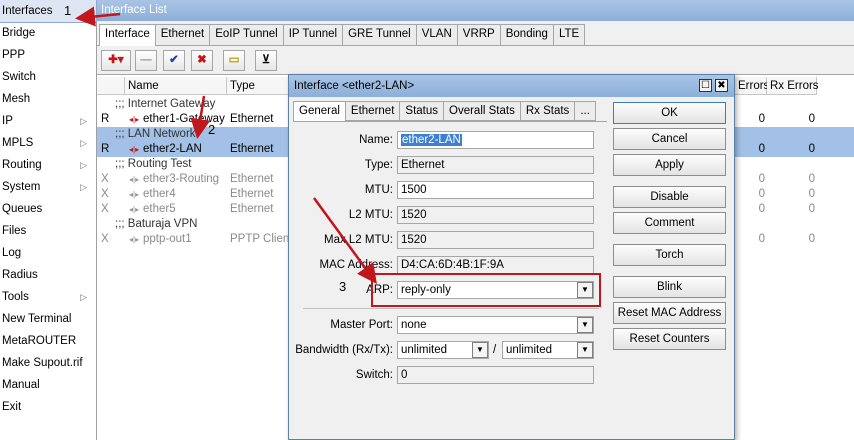  I want to click on menu-item-bridge: Bridge, so click(48, 33).